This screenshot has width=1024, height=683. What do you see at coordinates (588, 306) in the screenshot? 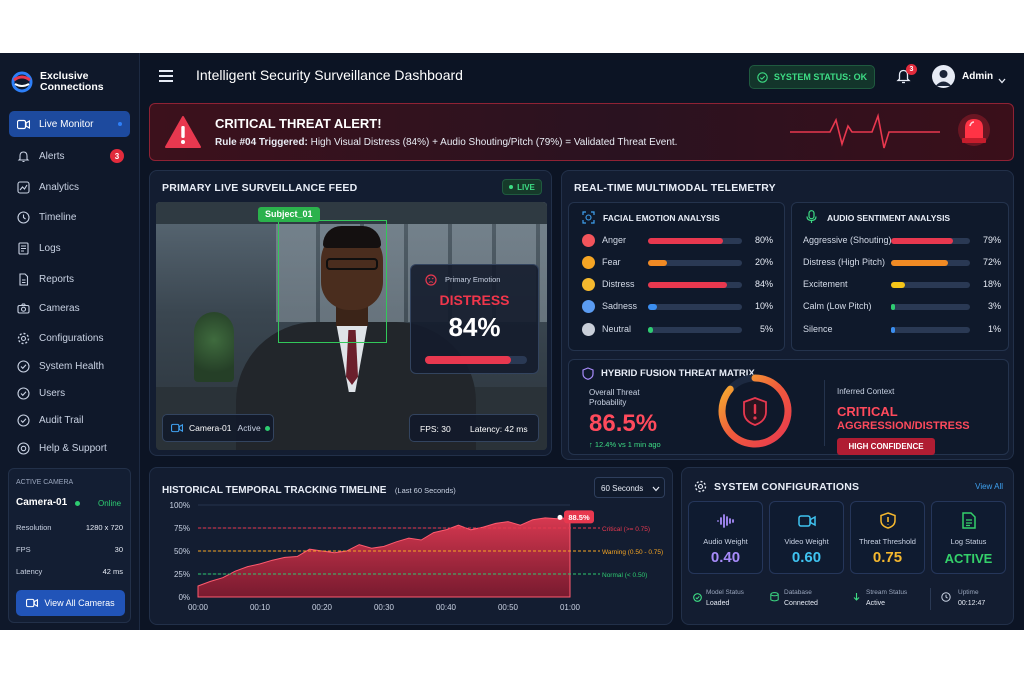
I see `sadness-emoji-icon` at bounding box center [588, 306].